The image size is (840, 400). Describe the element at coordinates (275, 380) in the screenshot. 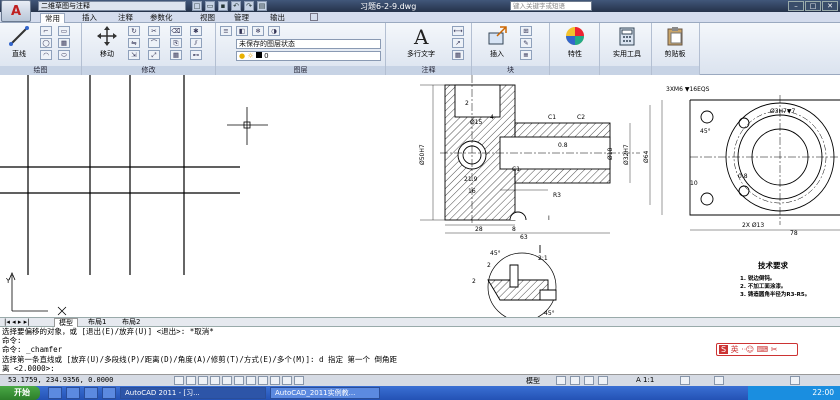

I see `dyn-toggle` at that location.